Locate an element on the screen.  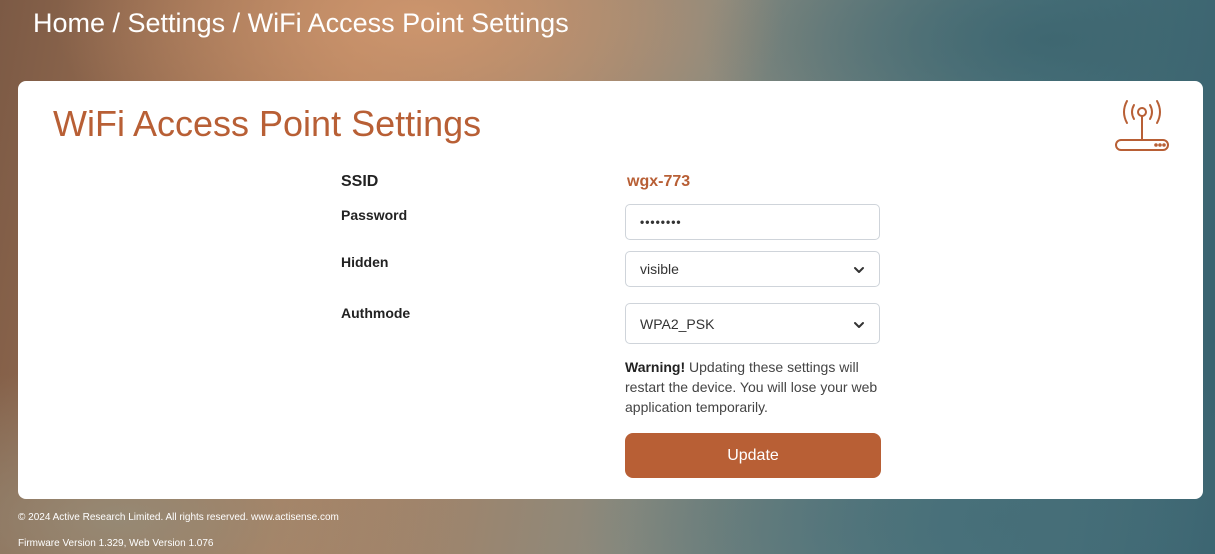
warning-title: Warning! is located at coordinates (655, 367).